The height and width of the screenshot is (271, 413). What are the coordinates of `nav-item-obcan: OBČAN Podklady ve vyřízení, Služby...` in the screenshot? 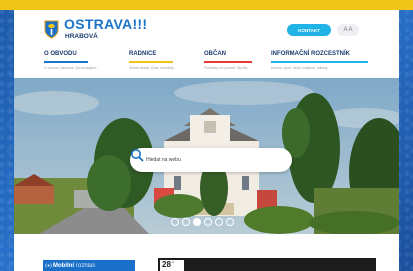 It's located at (234, 63).